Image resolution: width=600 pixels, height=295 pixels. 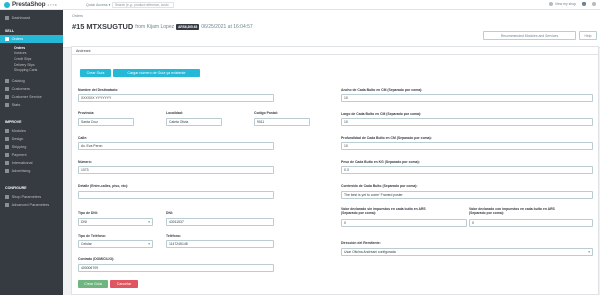 I want to click on payment-icon, so click(x=7, y=155).